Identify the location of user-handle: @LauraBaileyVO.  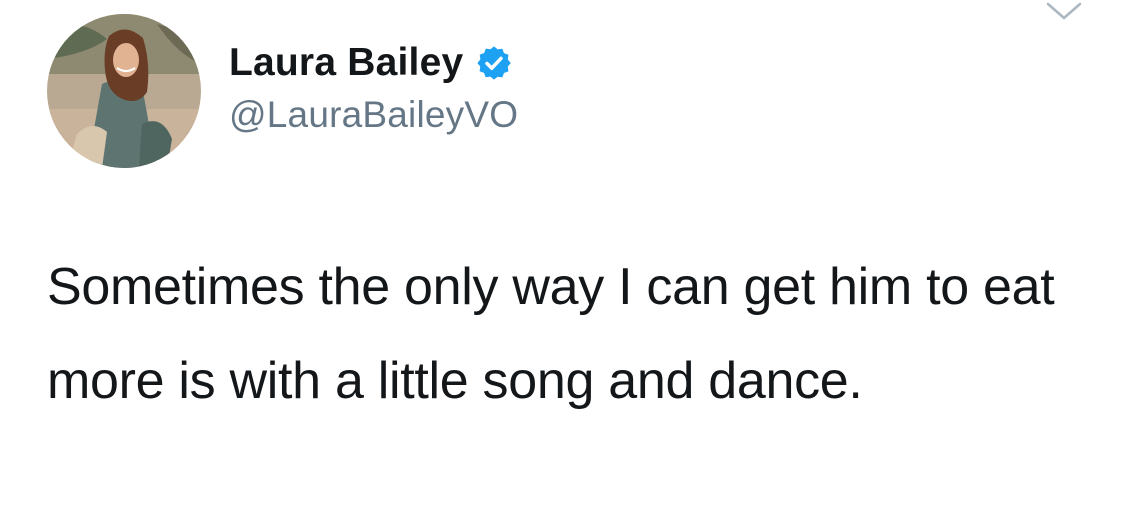
(373, 115).